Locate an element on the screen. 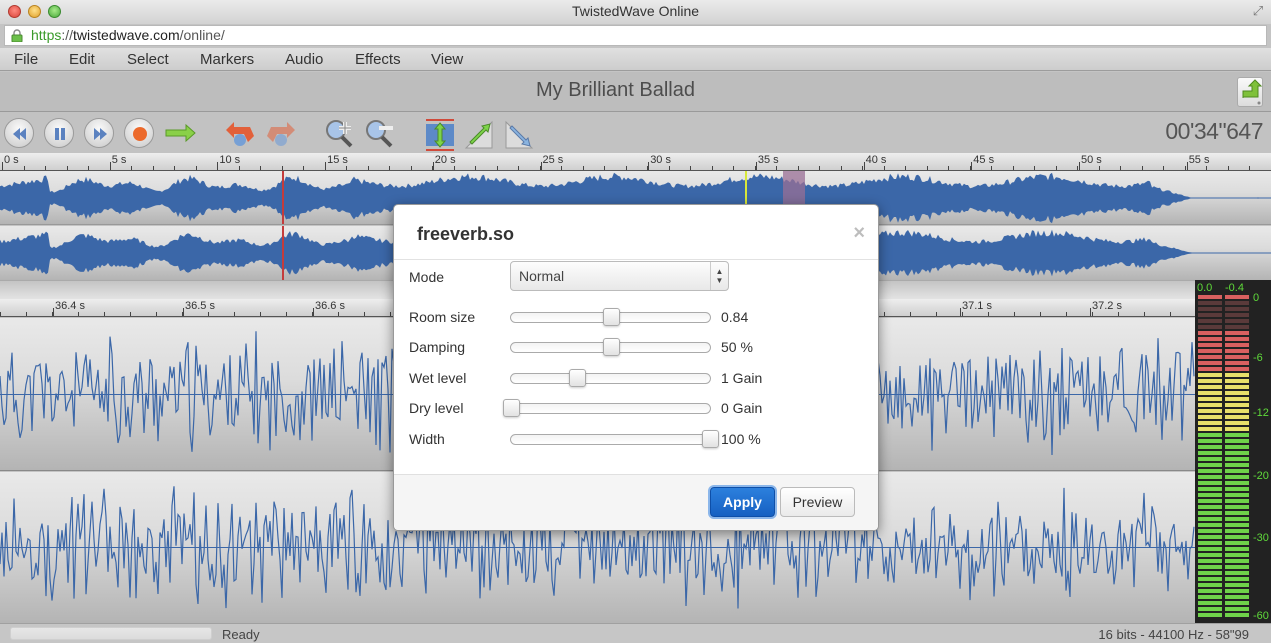 This screenshot has width=1271, height=643. damping-row: Damping 50 % is located at coordinates (639, 350).